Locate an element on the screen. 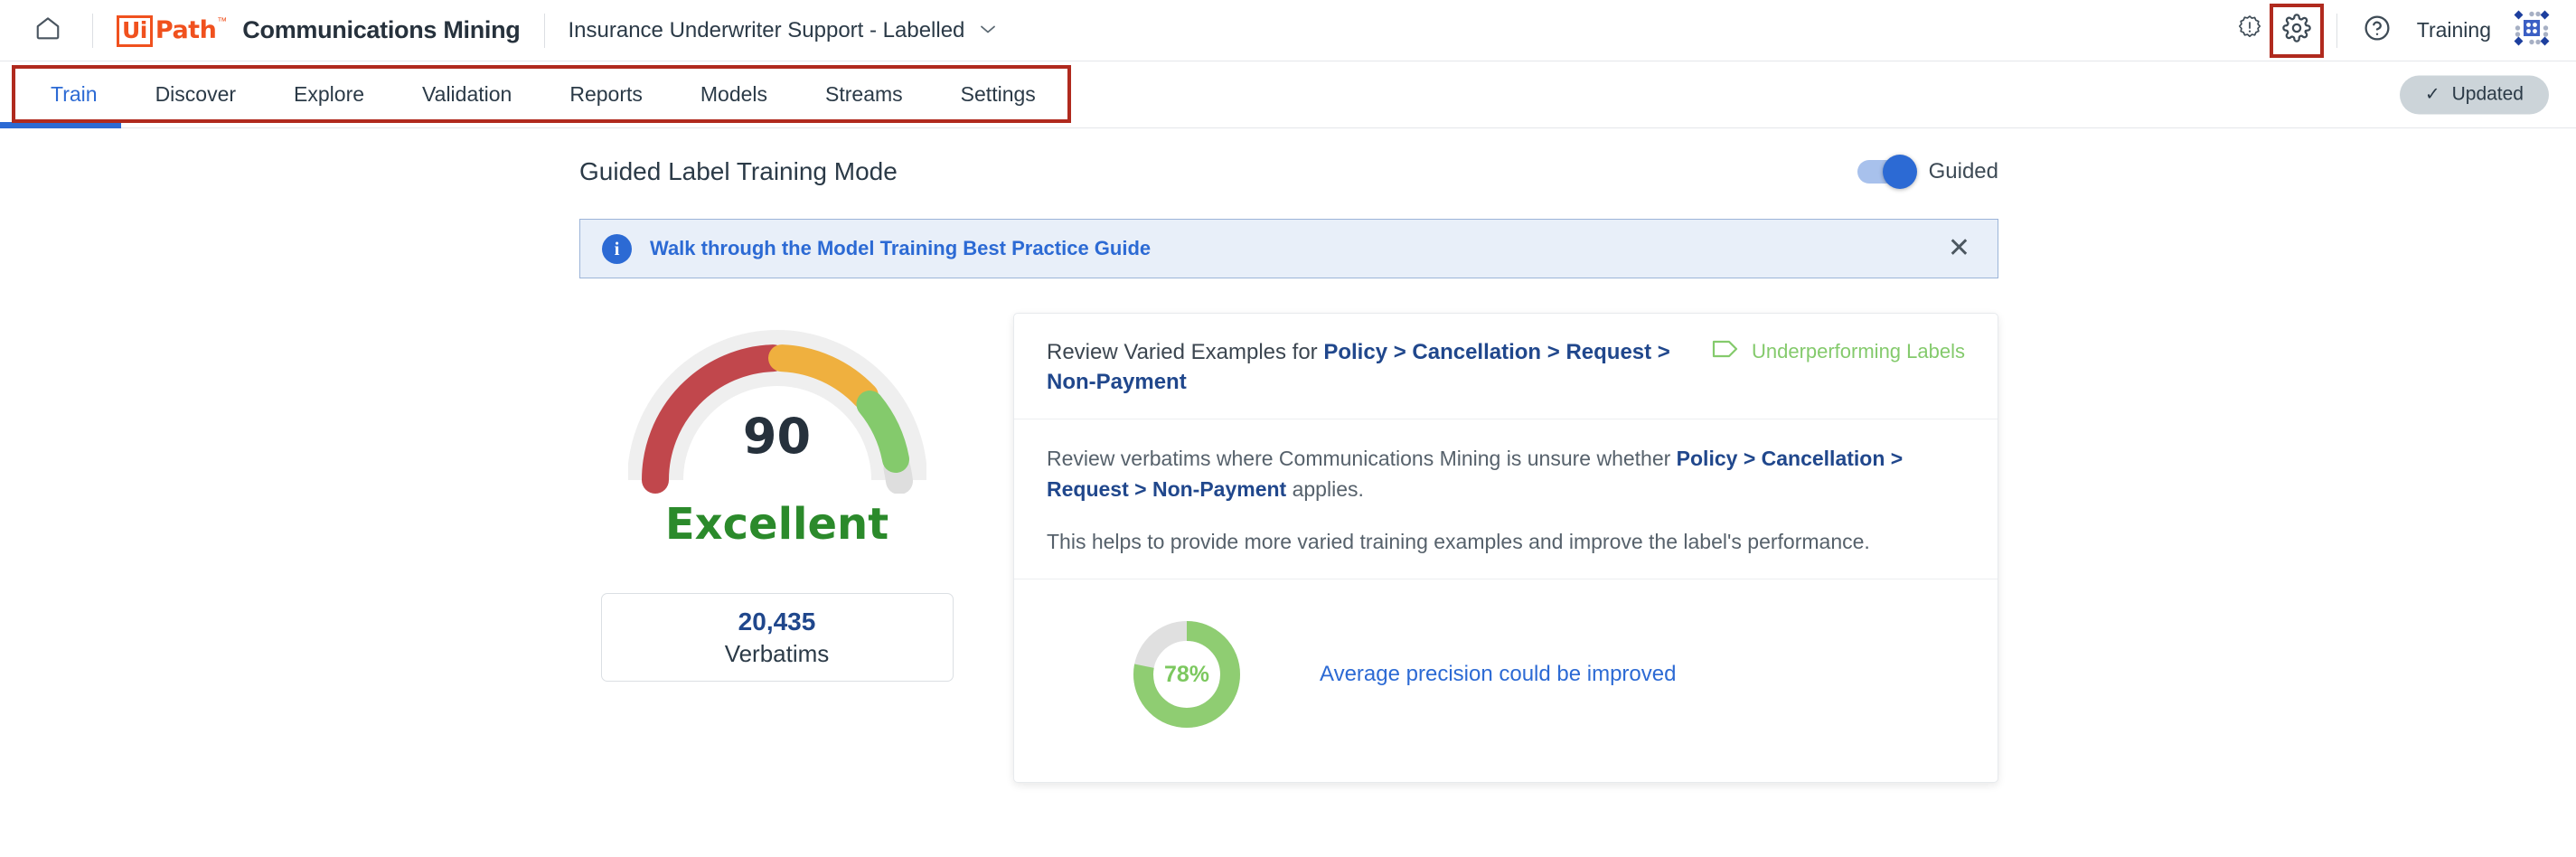 This screenshot has height=857, width=2576. precision-donut: 78% is located at coordinates (1187, 674).